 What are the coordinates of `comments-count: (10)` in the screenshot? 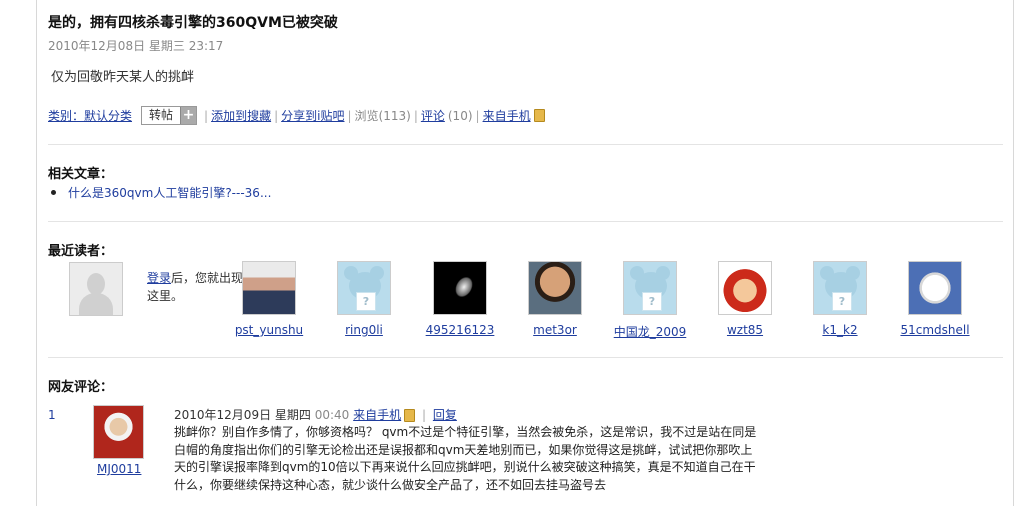 It's located at (460, 115).